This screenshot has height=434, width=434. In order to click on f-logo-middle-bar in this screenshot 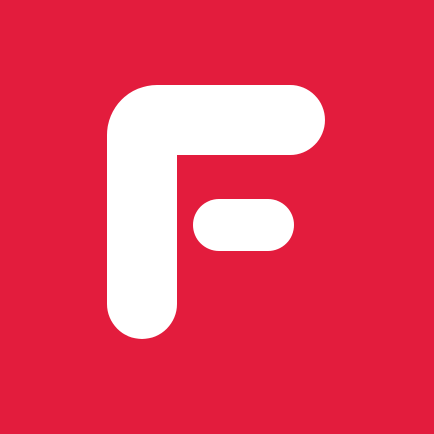, I will do `click(243, 225)`.